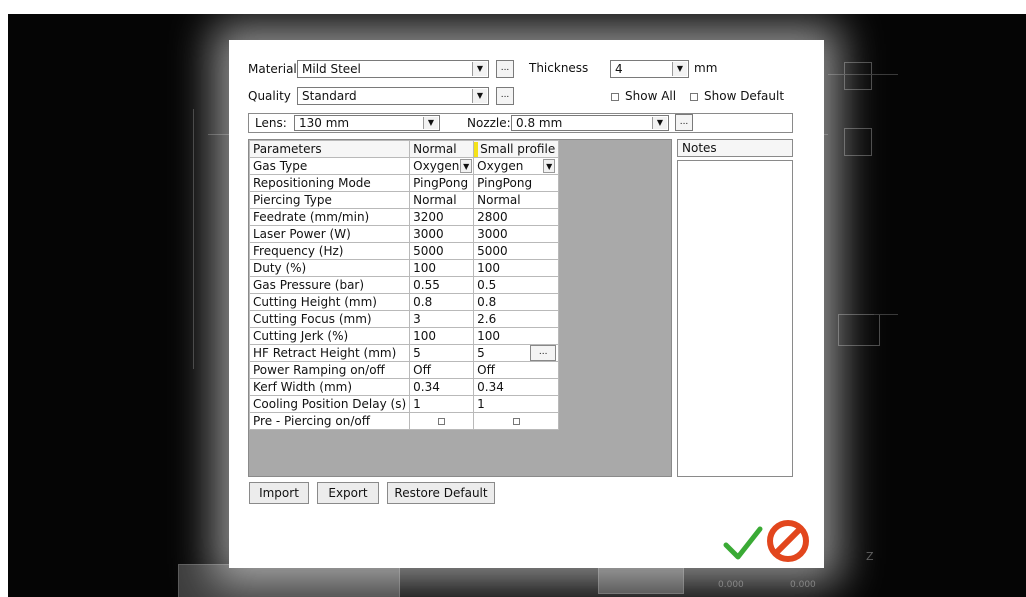 The height and width of the screenshot is (597, 1026). Describe the element at coordinates (590, 123) in the screenshot. I see `nozzle-select: 0.8 mm ▼` at that location.